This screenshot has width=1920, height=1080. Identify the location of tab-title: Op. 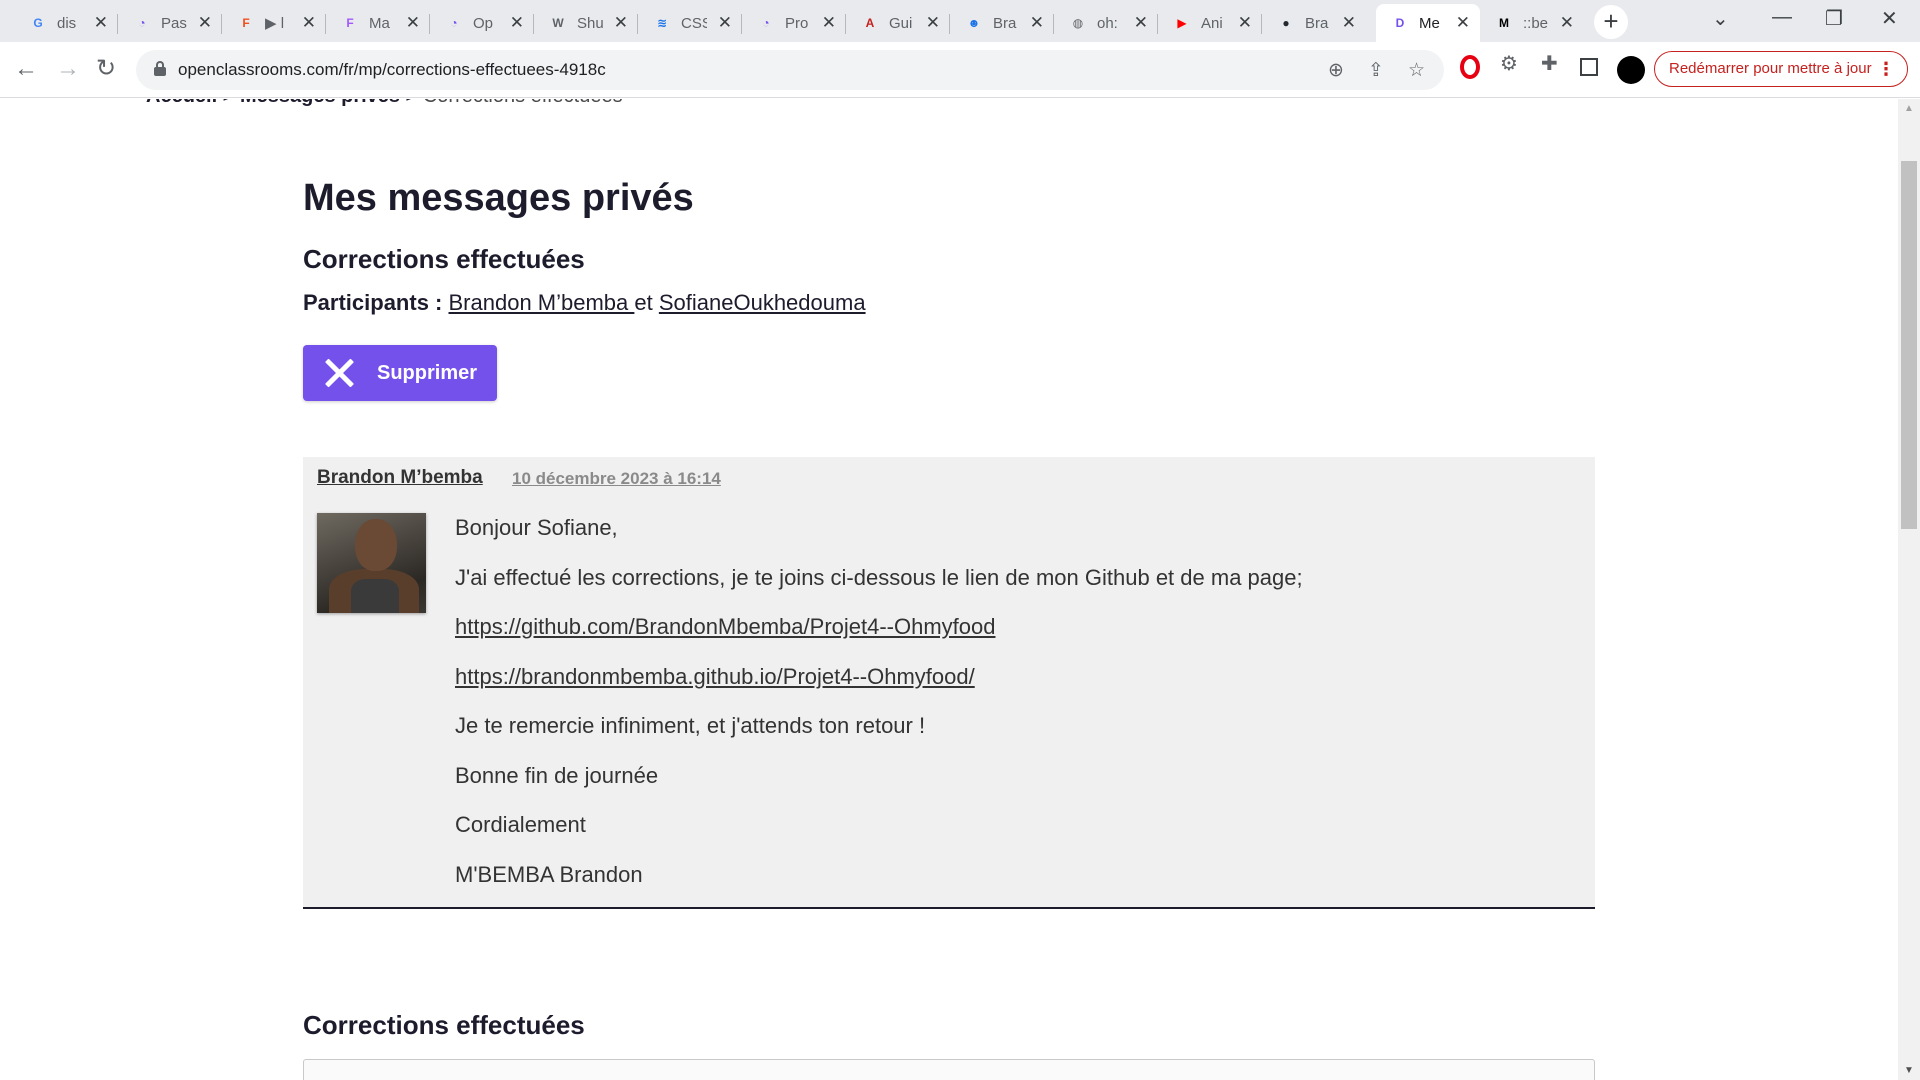
(483, 23).